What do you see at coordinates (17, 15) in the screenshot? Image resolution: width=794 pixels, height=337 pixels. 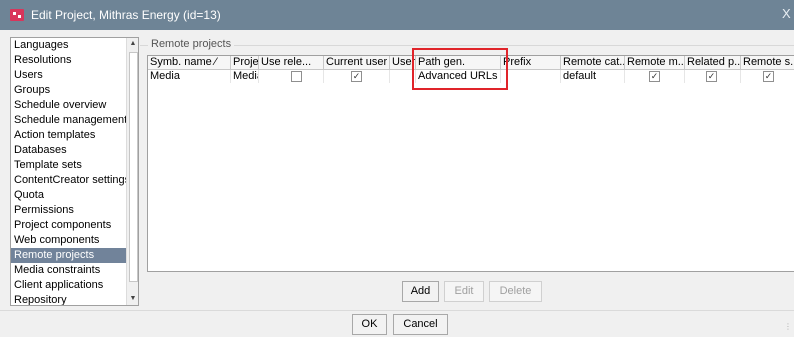 I see `app-icon` at bounding box center [17, 15].